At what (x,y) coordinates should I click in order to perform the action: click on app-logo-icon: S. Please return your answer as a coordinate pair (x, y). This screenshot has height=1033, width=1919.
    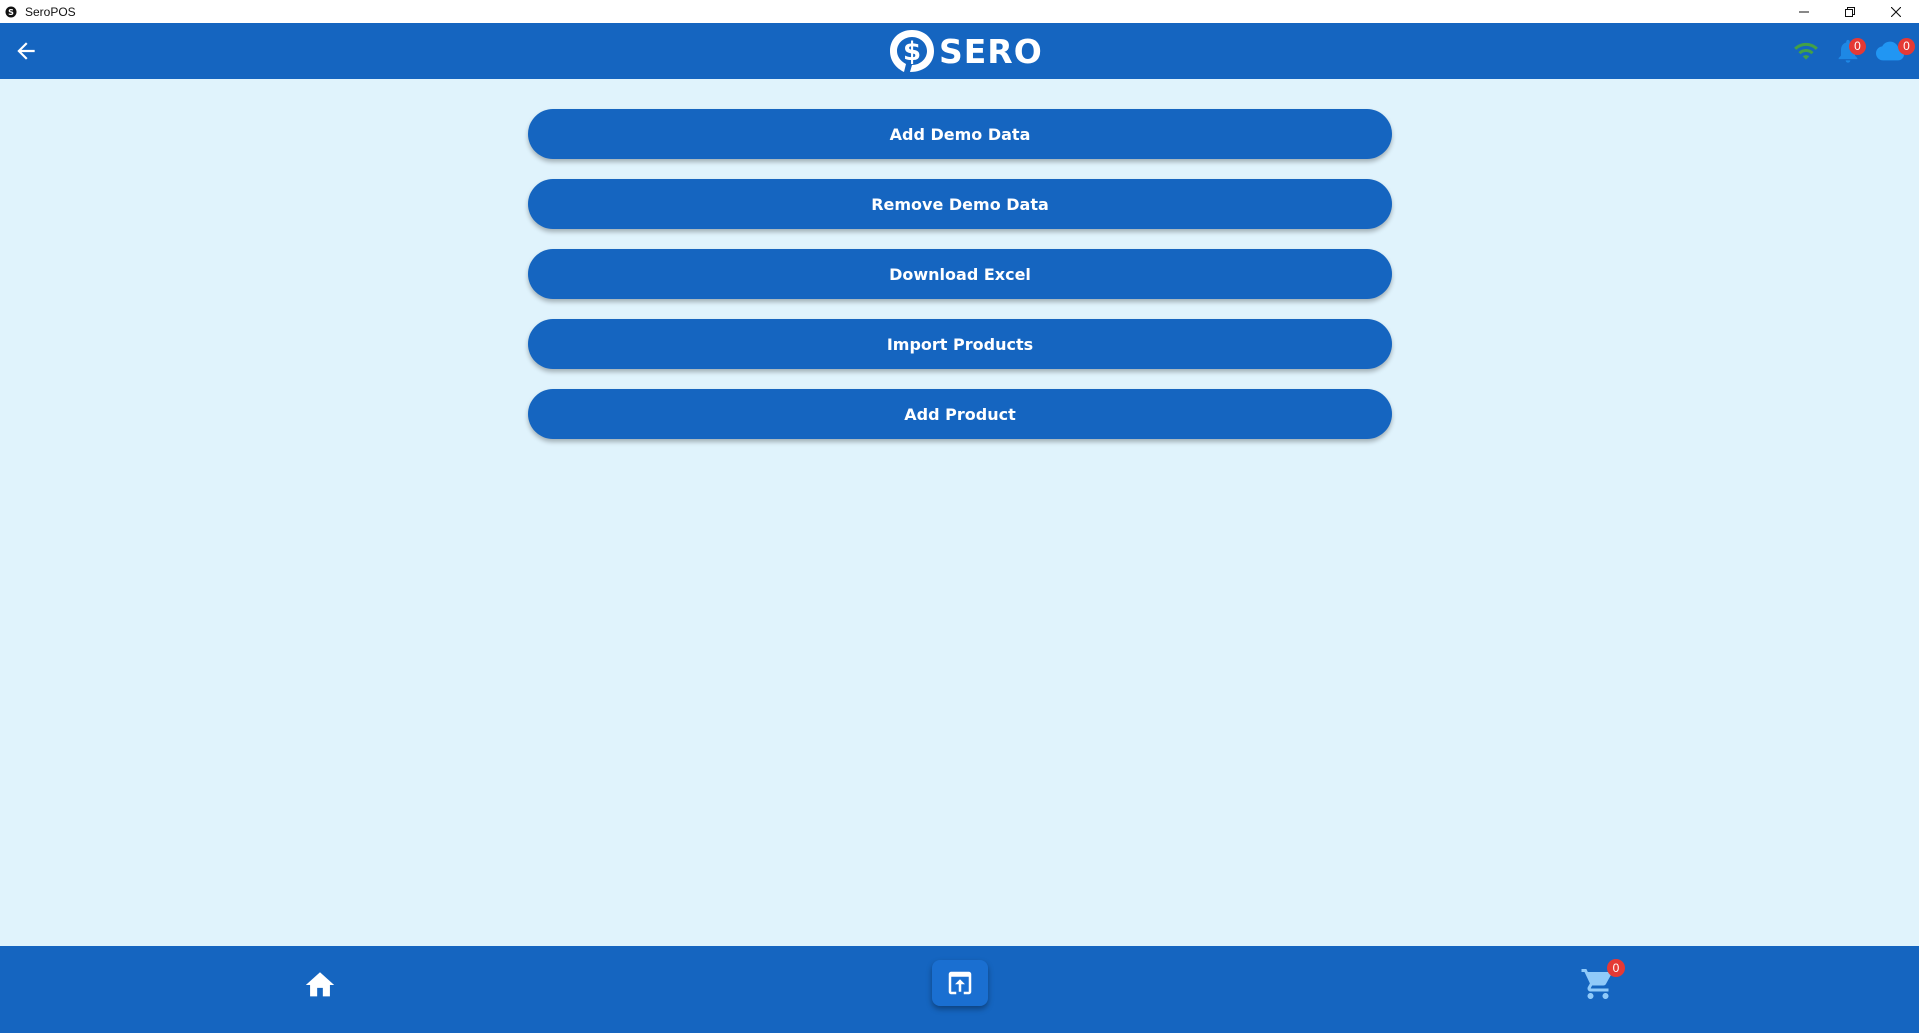
    Looking at the image, I should click on (11, 11).